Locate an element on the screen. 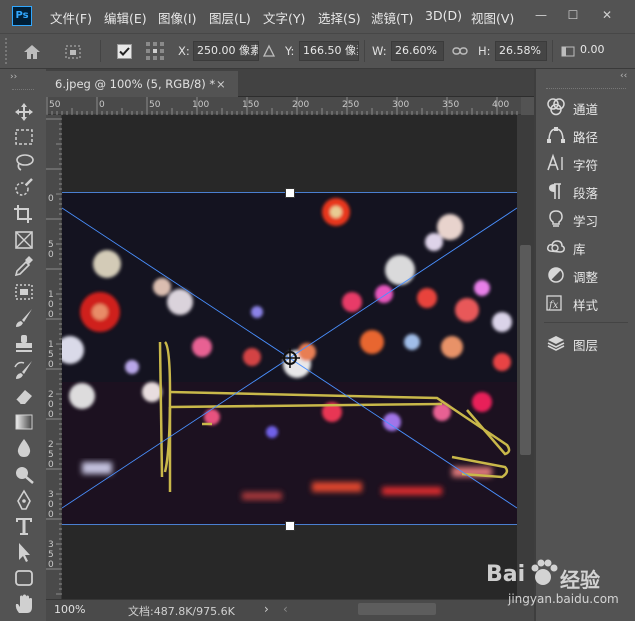 This screenshot has width=635, height=621. lasso-tool-icon is located at coordinates (24, 162).